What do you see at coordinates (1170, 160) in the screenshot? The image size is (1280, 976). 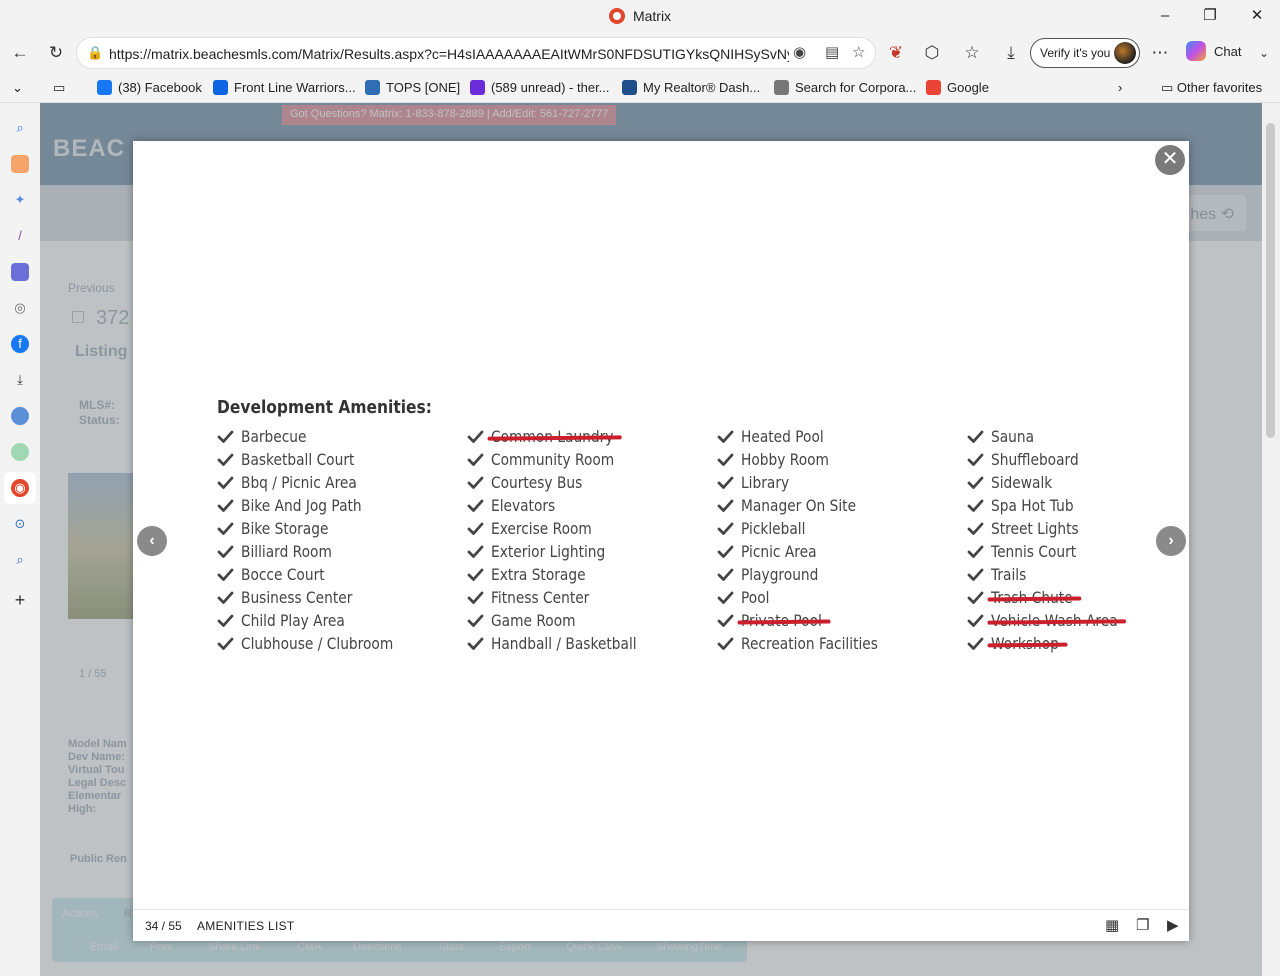 I see `close-modal-button: ✕` at bounding box center [1170, 160].